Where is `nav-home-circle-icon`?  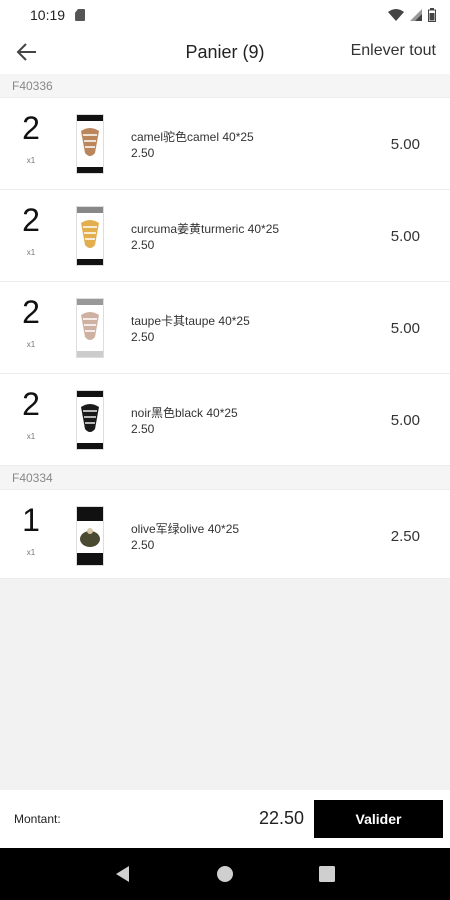 nav-home-circle-icon is located at coordinates (225, 874).